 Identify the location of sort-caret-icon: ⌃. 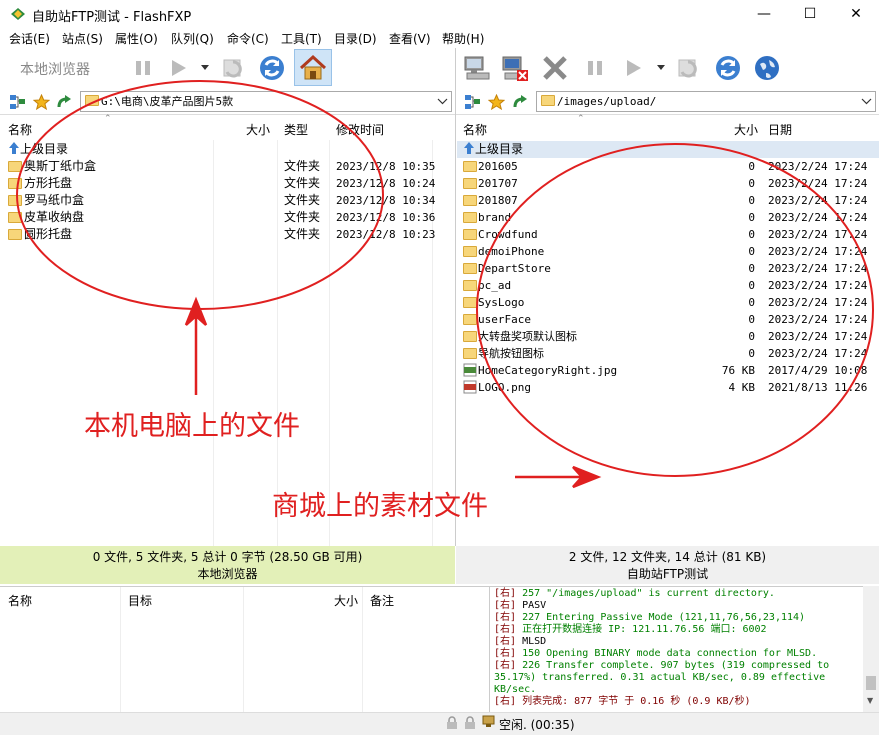
(581, 119).